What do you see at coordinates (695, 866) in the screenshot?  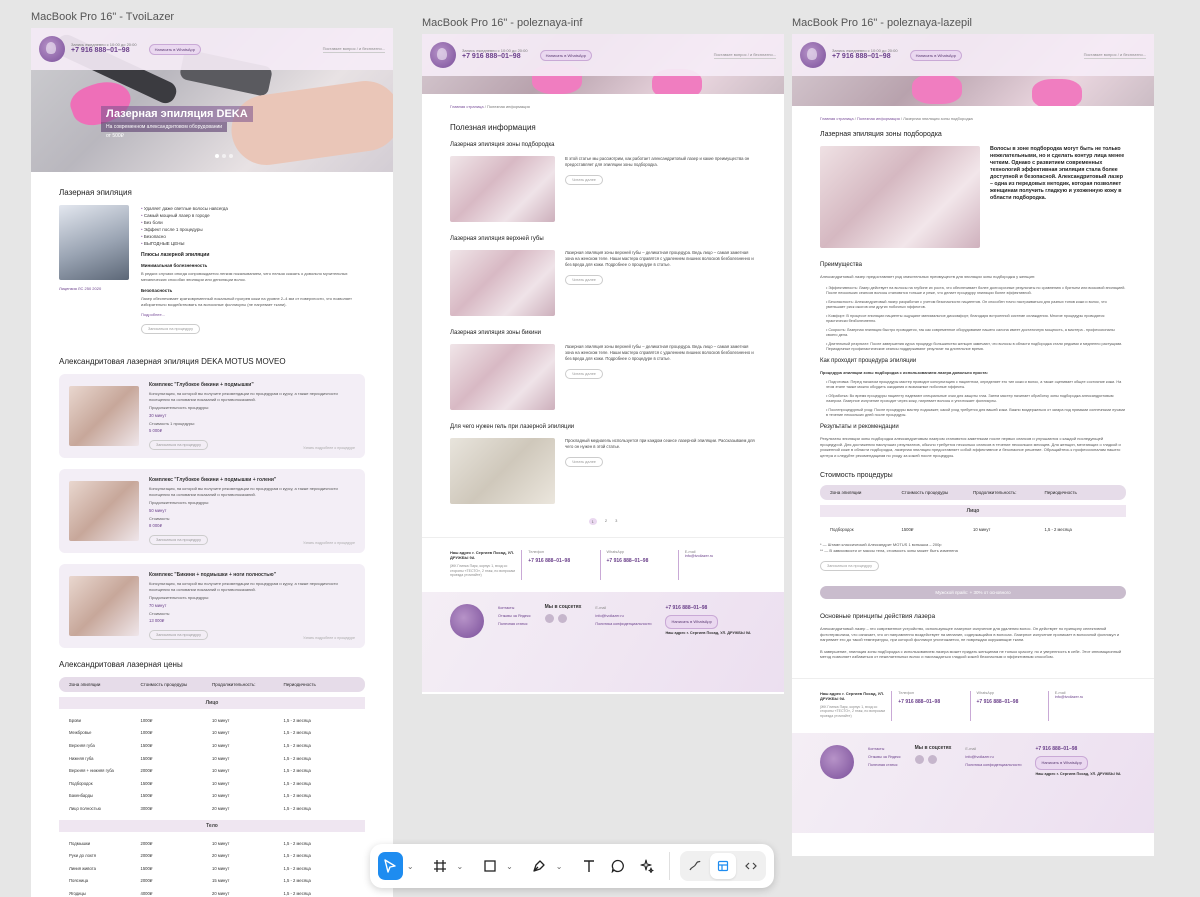 I see `draw-mode-icon` at bounding box center [695, 866].